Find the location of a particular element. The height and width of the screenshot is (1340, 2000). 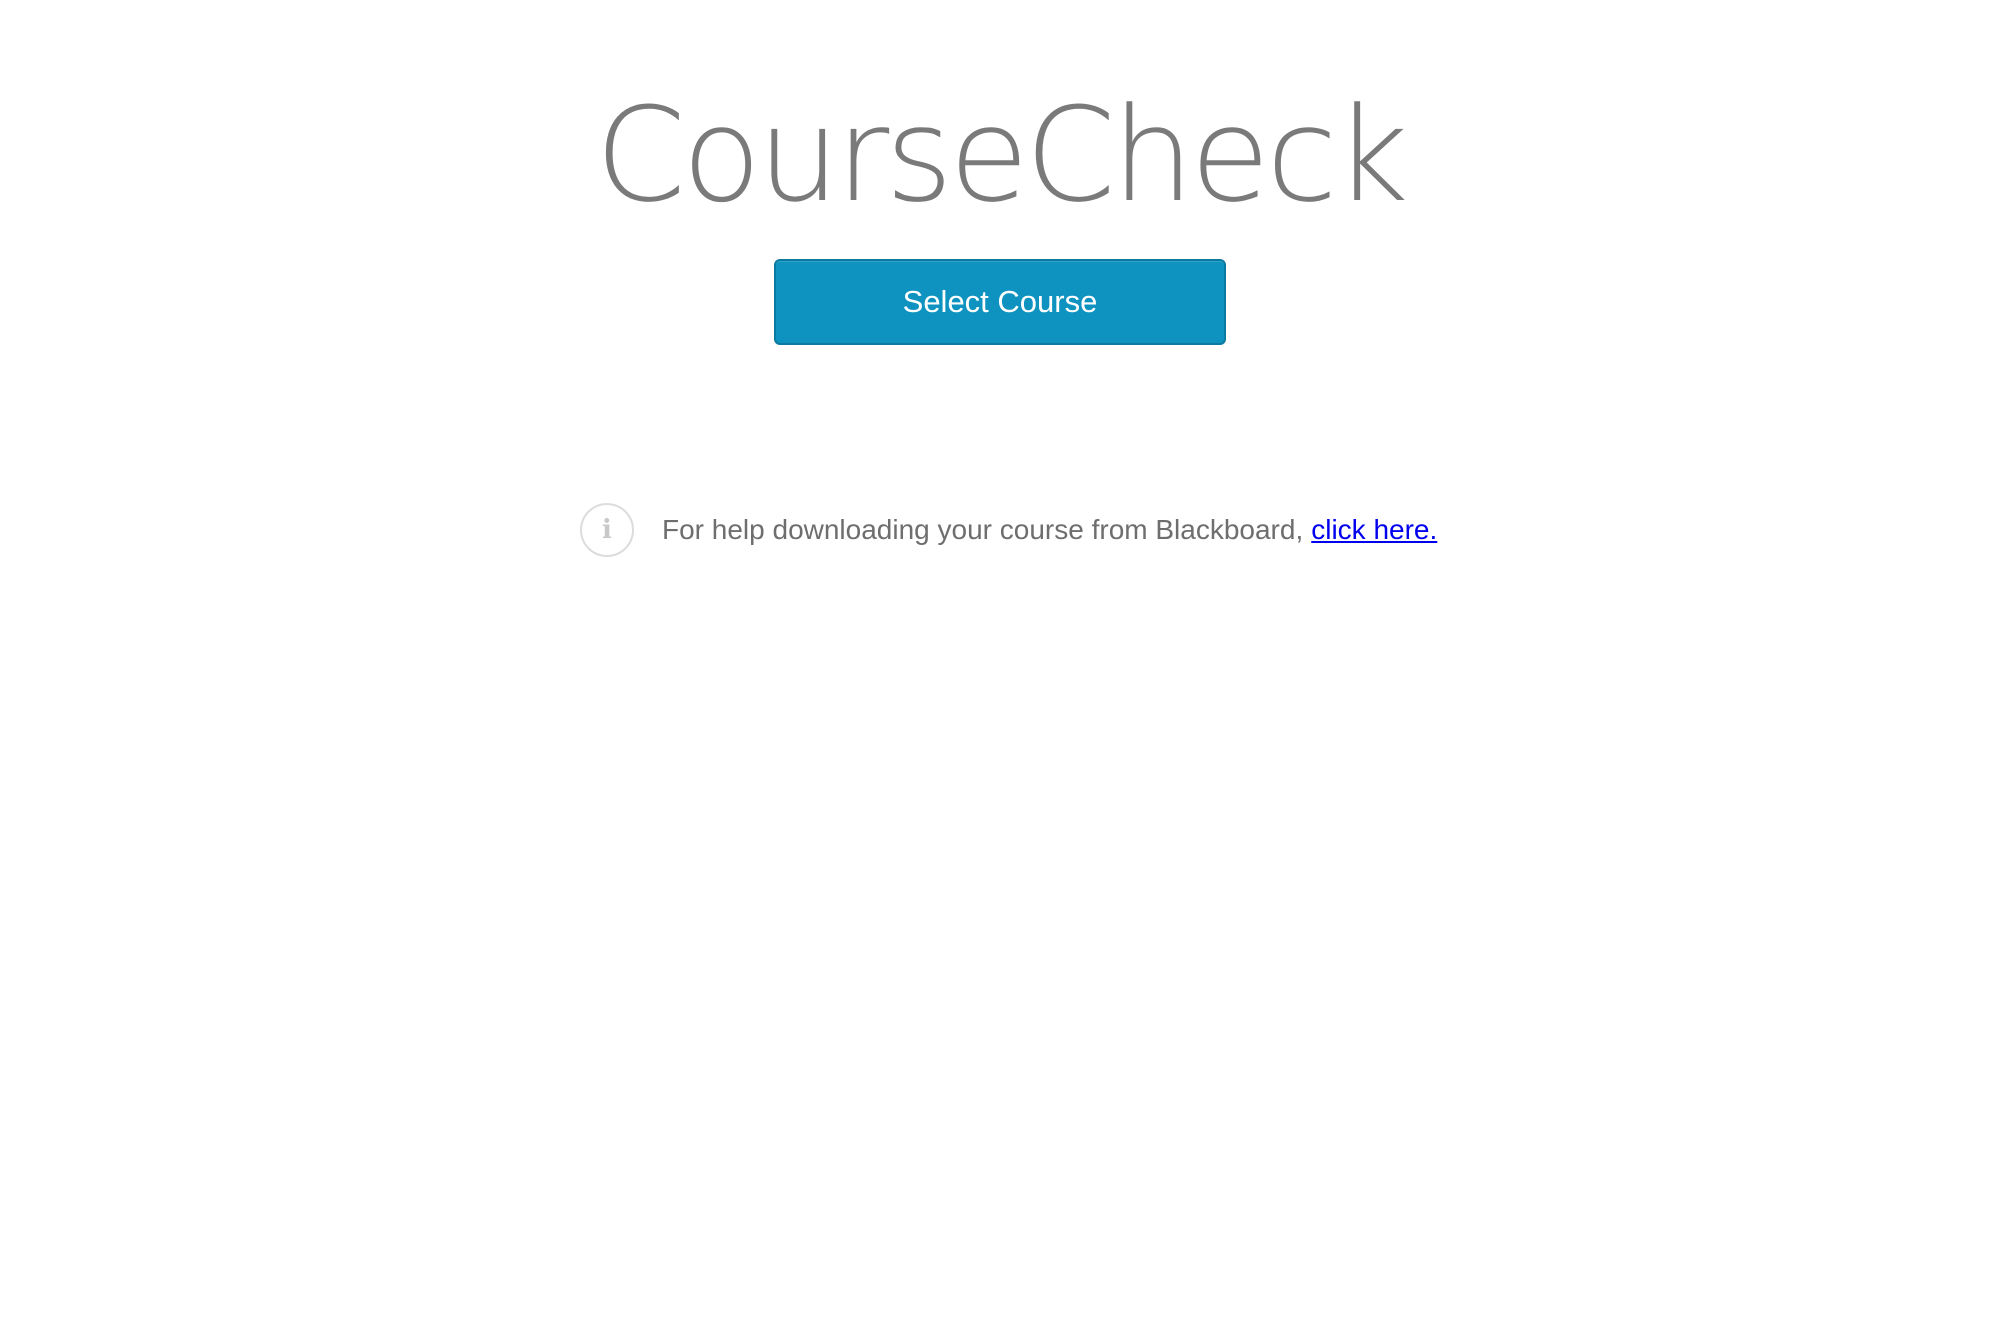

app-title: CourseCheck is located at coordinates (1002, 155).